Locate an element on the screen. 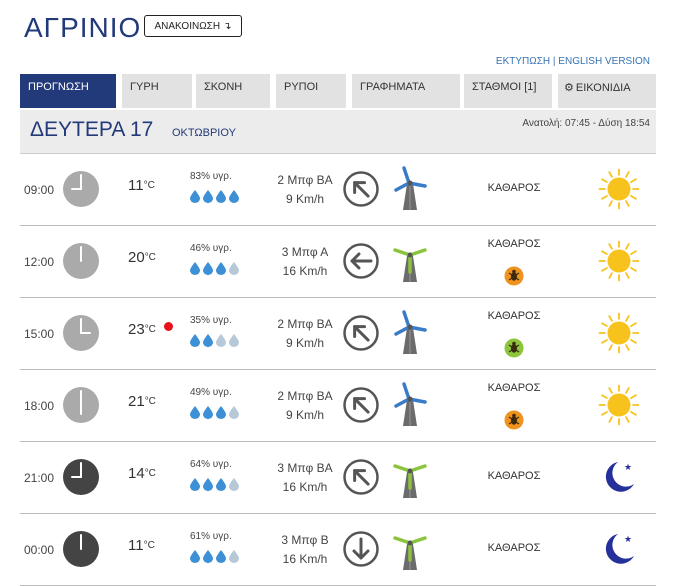 The width and height of the screenshot is (678, 586). row-time: 15:00 is located at coordinates (39, 334).